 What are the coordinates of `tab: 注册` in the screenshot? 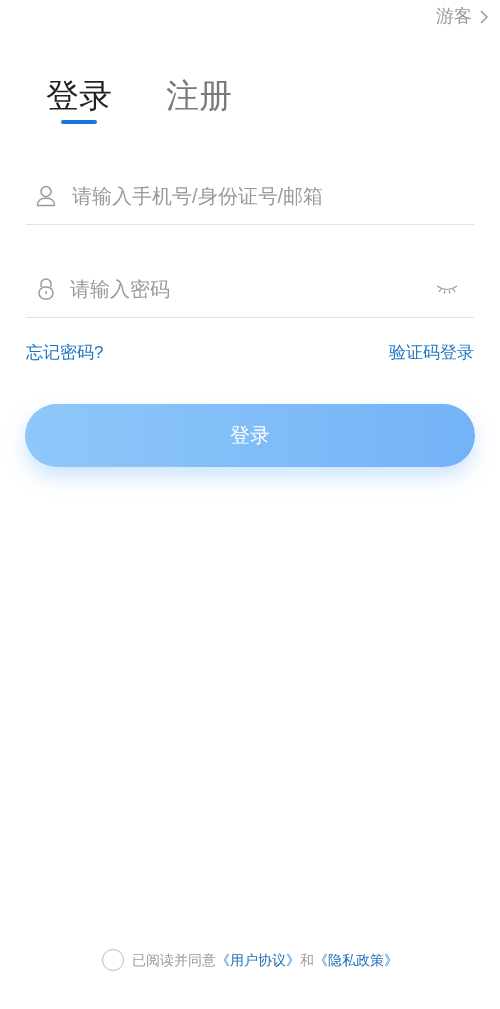 It's located at (199, 99).